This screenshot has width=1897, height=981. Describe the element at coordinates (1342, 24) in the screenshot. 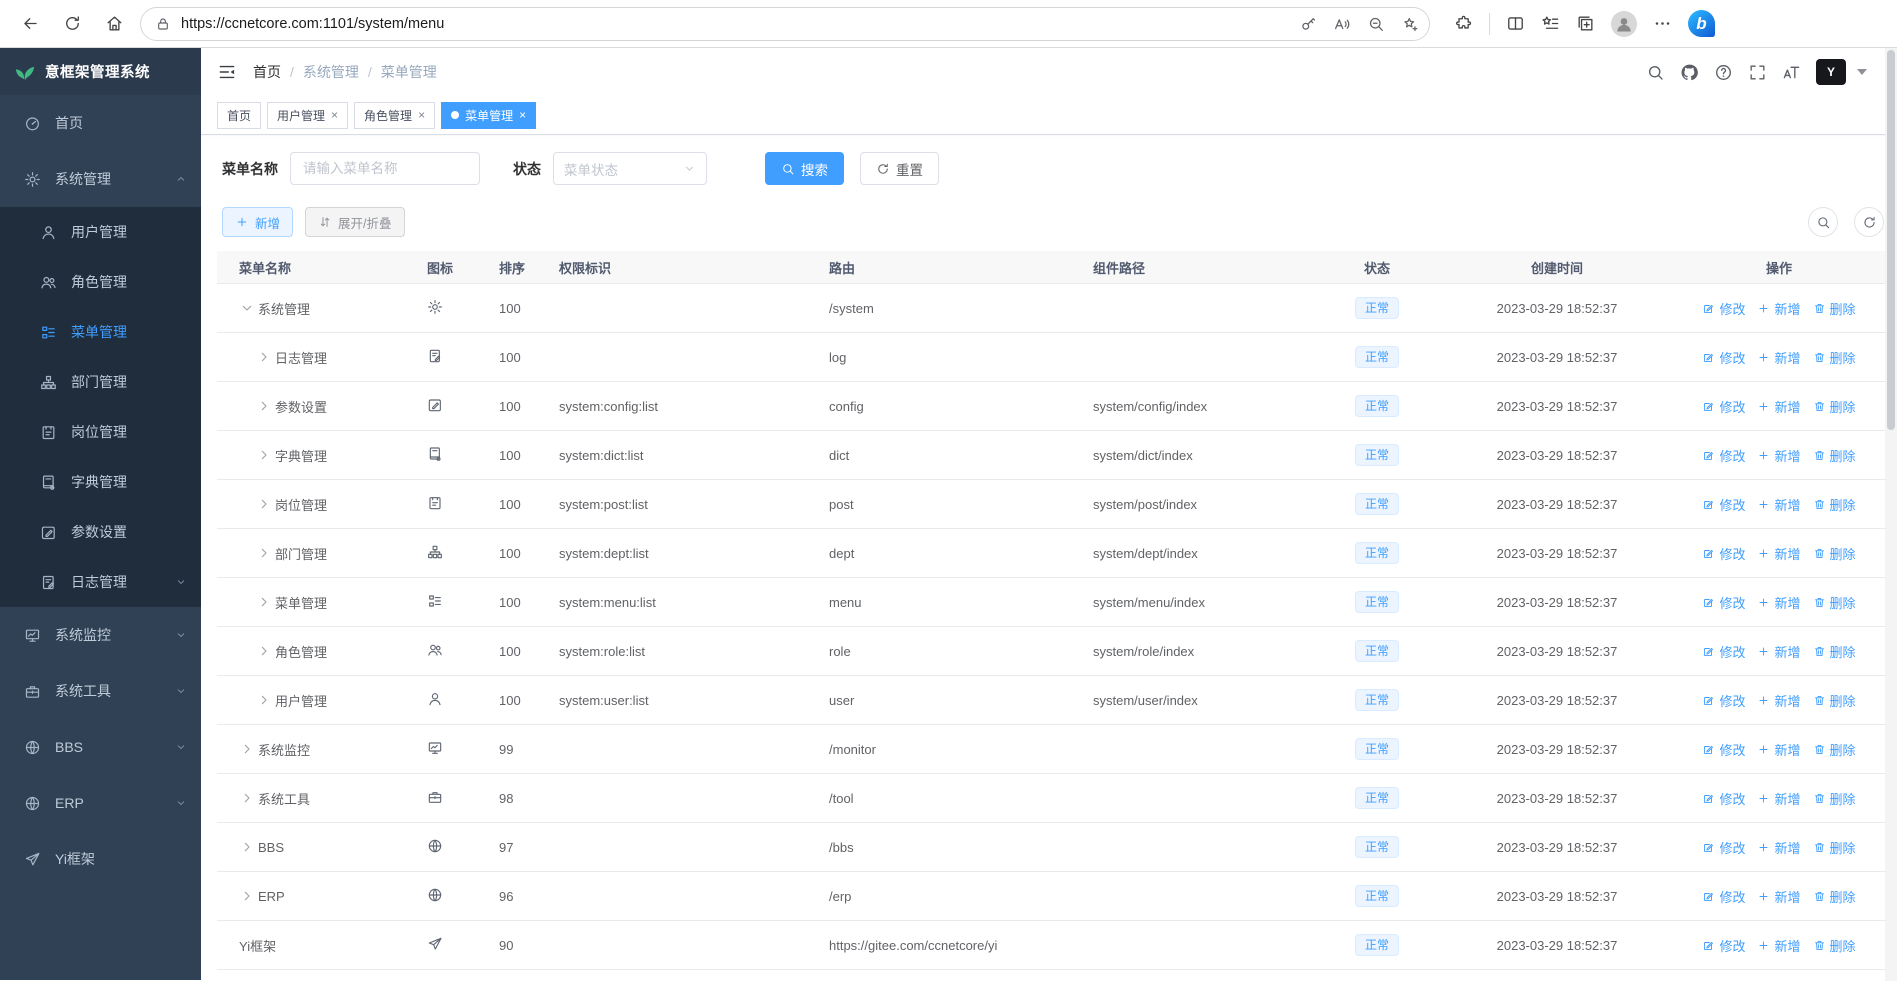

I see `read-aloud-icon` at that location.